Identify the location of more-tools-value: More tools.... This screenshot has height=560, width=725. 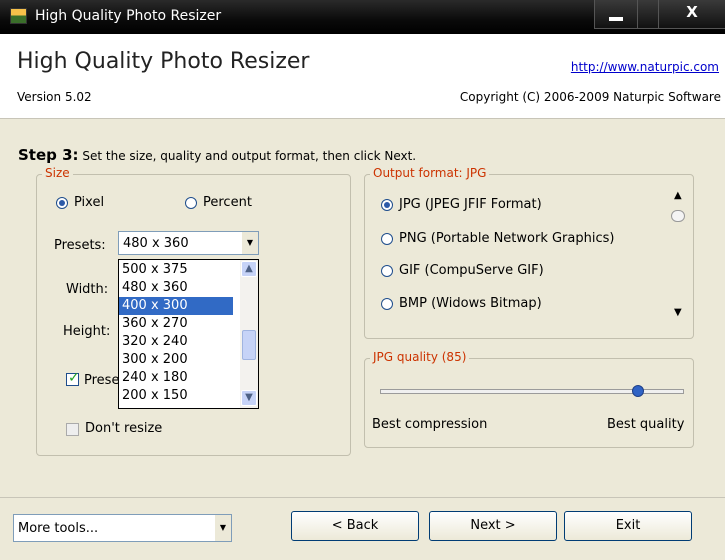
(58, 528).